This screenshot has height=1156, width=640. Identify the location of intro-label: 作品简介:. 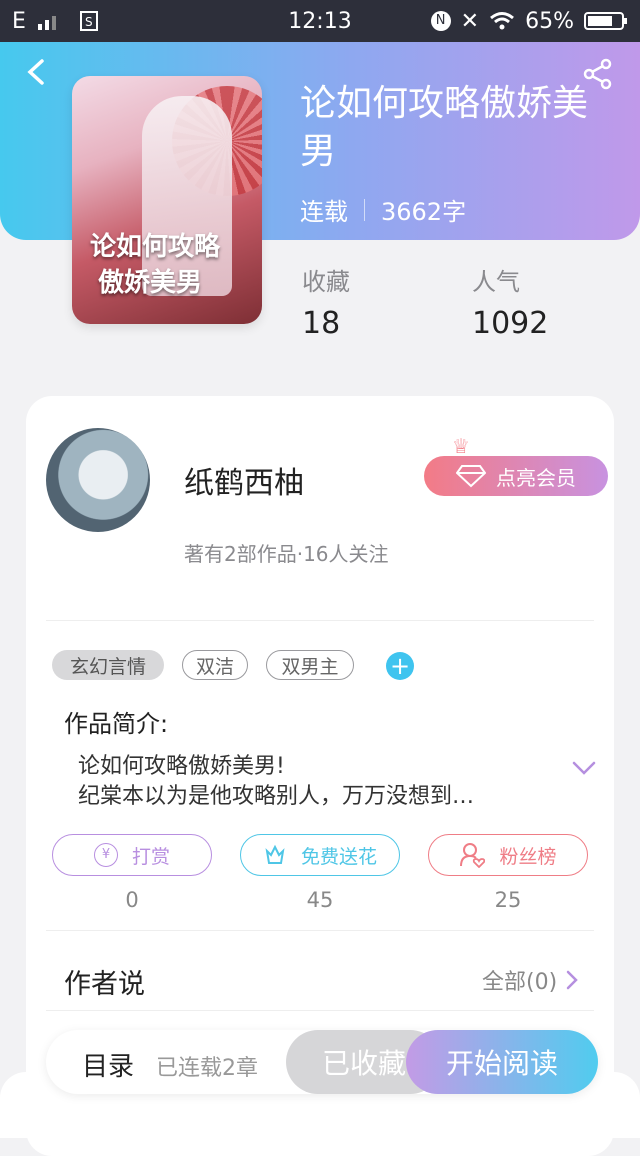
(116, 724).